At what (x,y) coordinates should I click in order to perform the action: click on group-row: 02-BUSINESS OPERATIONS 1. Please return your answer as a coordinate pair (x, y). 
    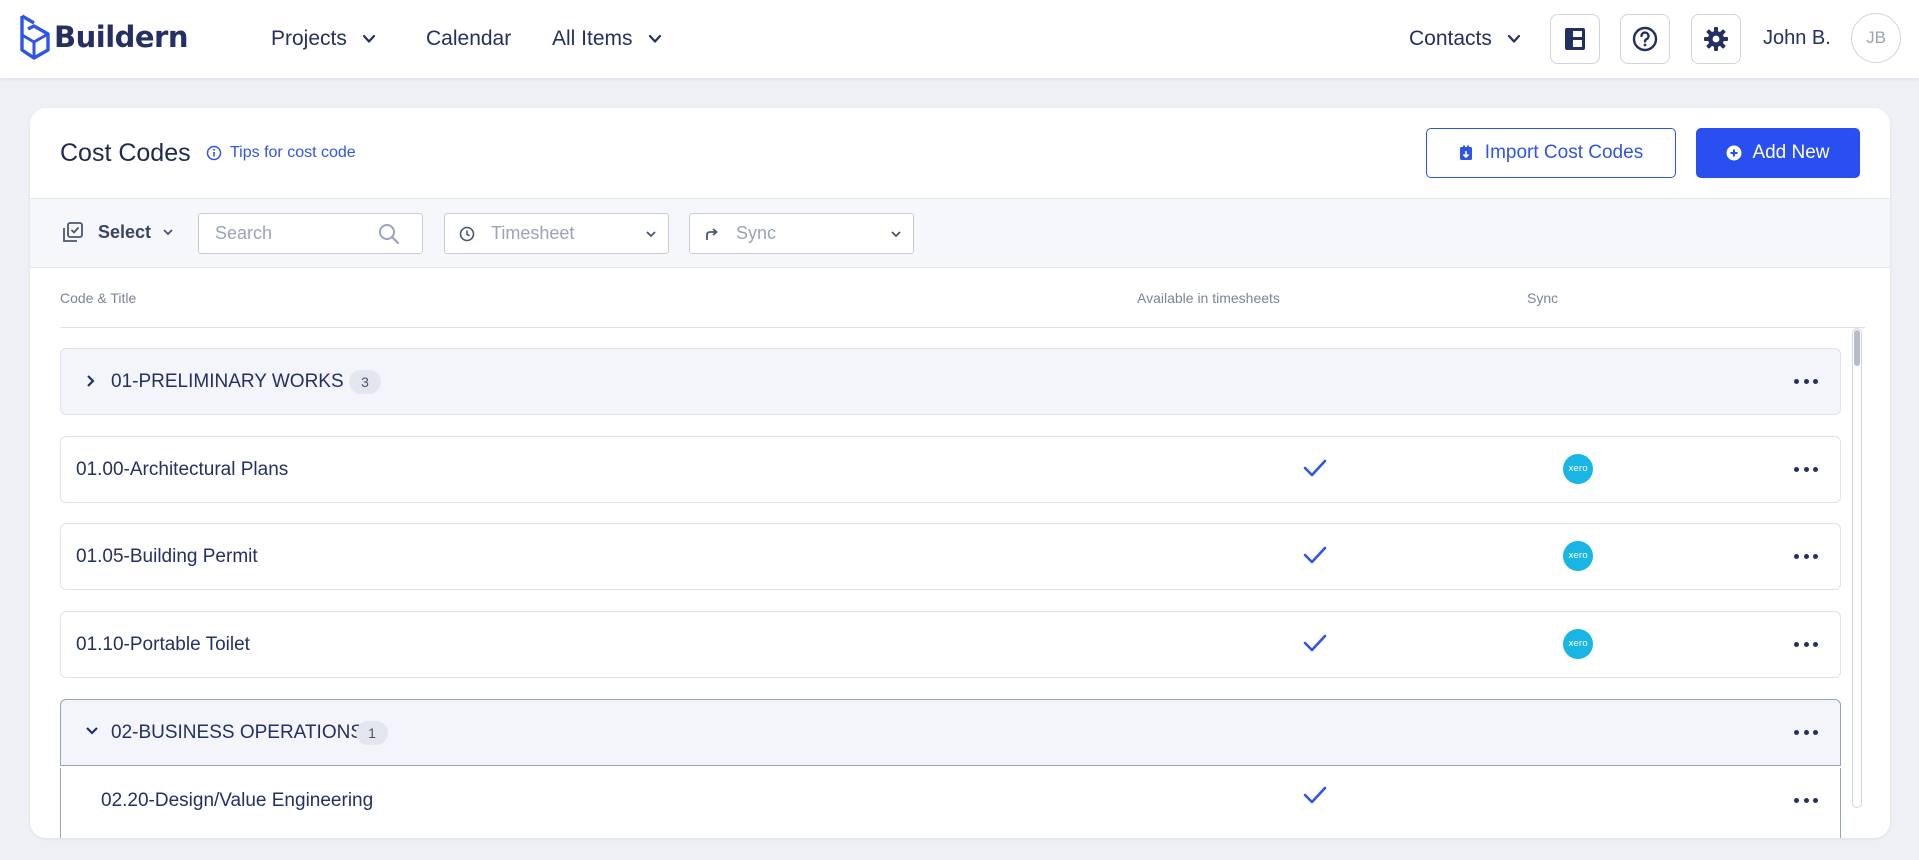
    Looking at the image, I should click on (950, 732).